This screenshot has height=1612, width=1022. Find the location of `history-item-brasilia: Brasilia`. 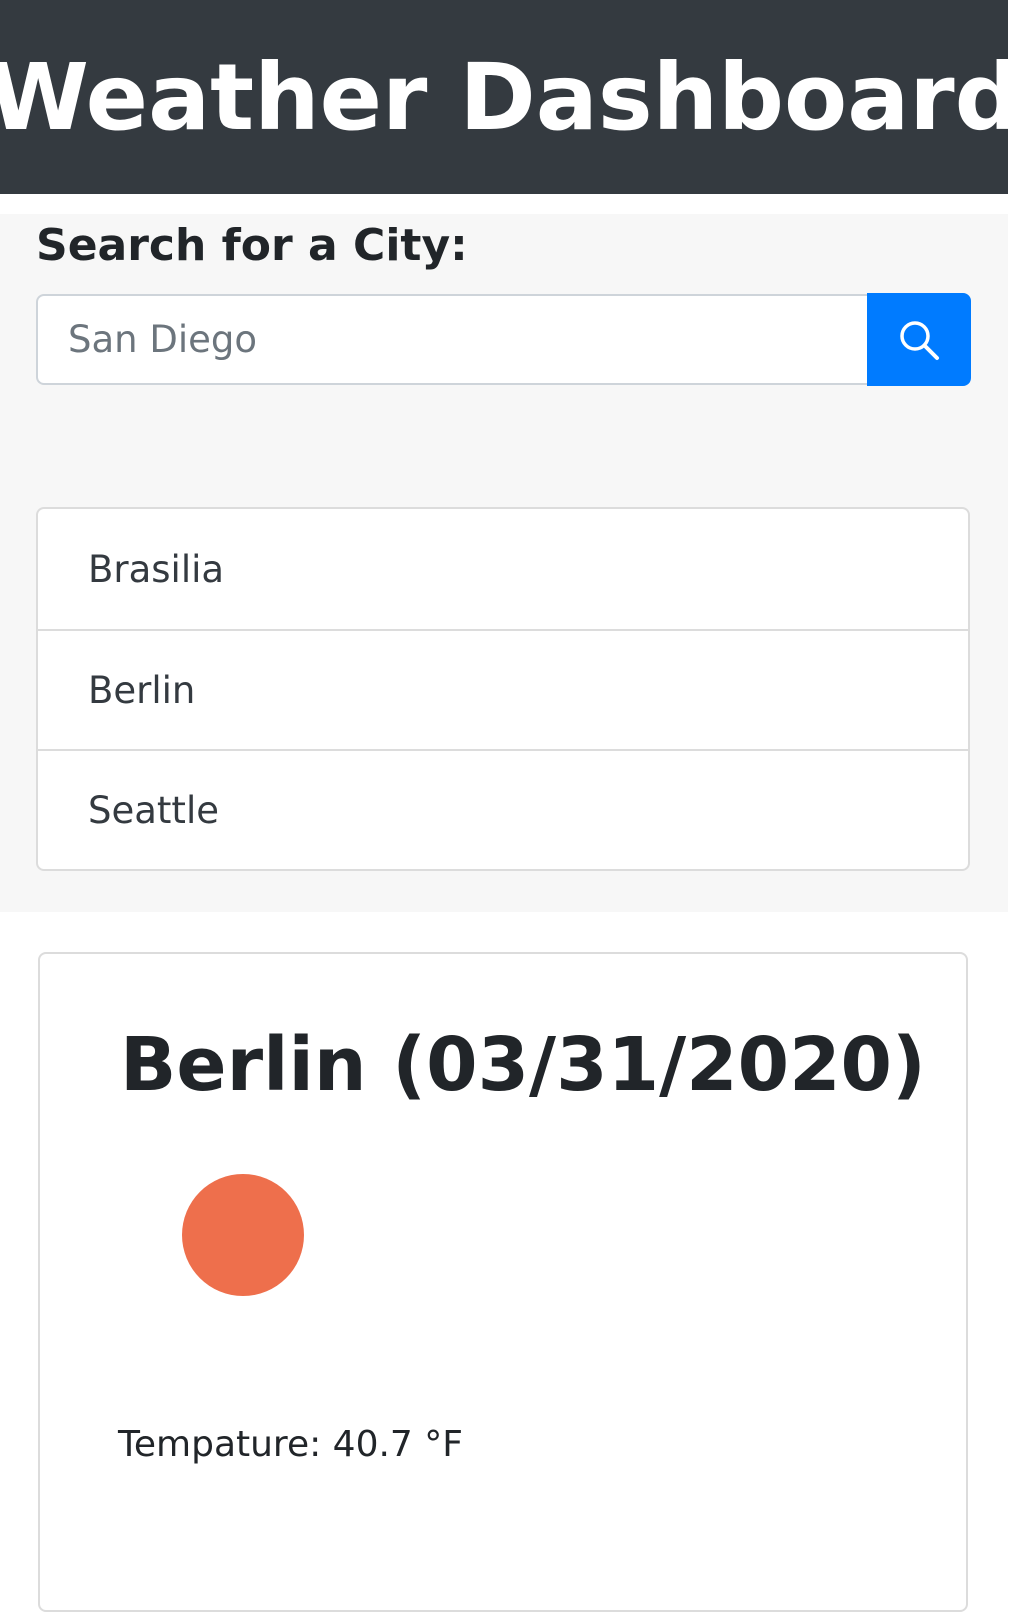

history-item-brasilia: Brasilia is located at coordinates (503, 569).